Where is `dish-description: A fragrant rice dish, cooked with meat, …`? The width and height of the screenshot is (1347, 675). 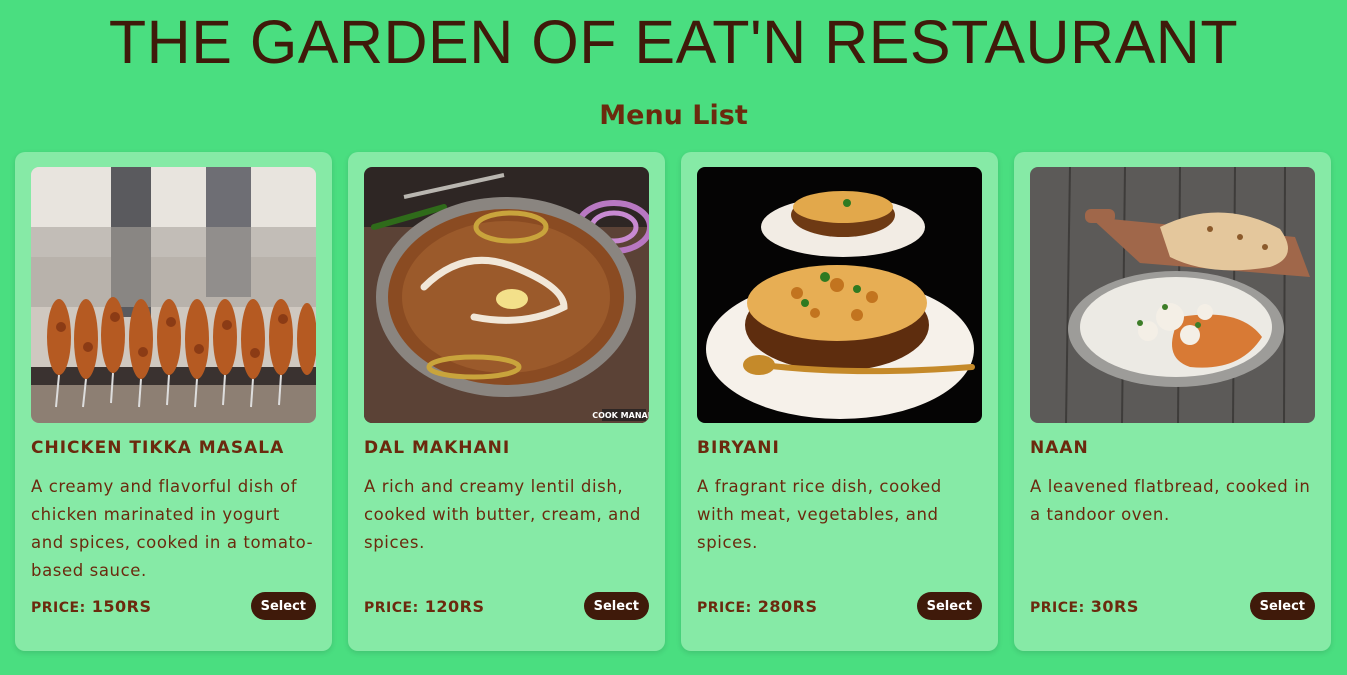 dish-description: A fragrant rice dish, cooked with meat, … is located at coordinates (819, 514).